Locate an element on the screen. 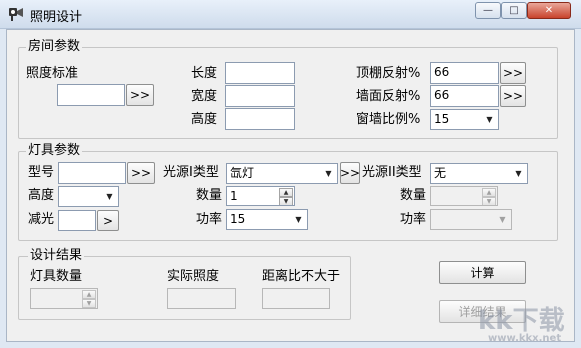  model-select-button: >> is located at coordinates (141, 173).